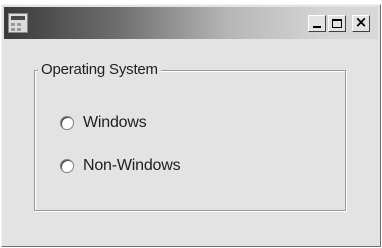 The image size is (382, 248). What do you see at coordinates (191, 23) in the screenshot?
I see `title-bar: ×` at bounding box center [191, 23].